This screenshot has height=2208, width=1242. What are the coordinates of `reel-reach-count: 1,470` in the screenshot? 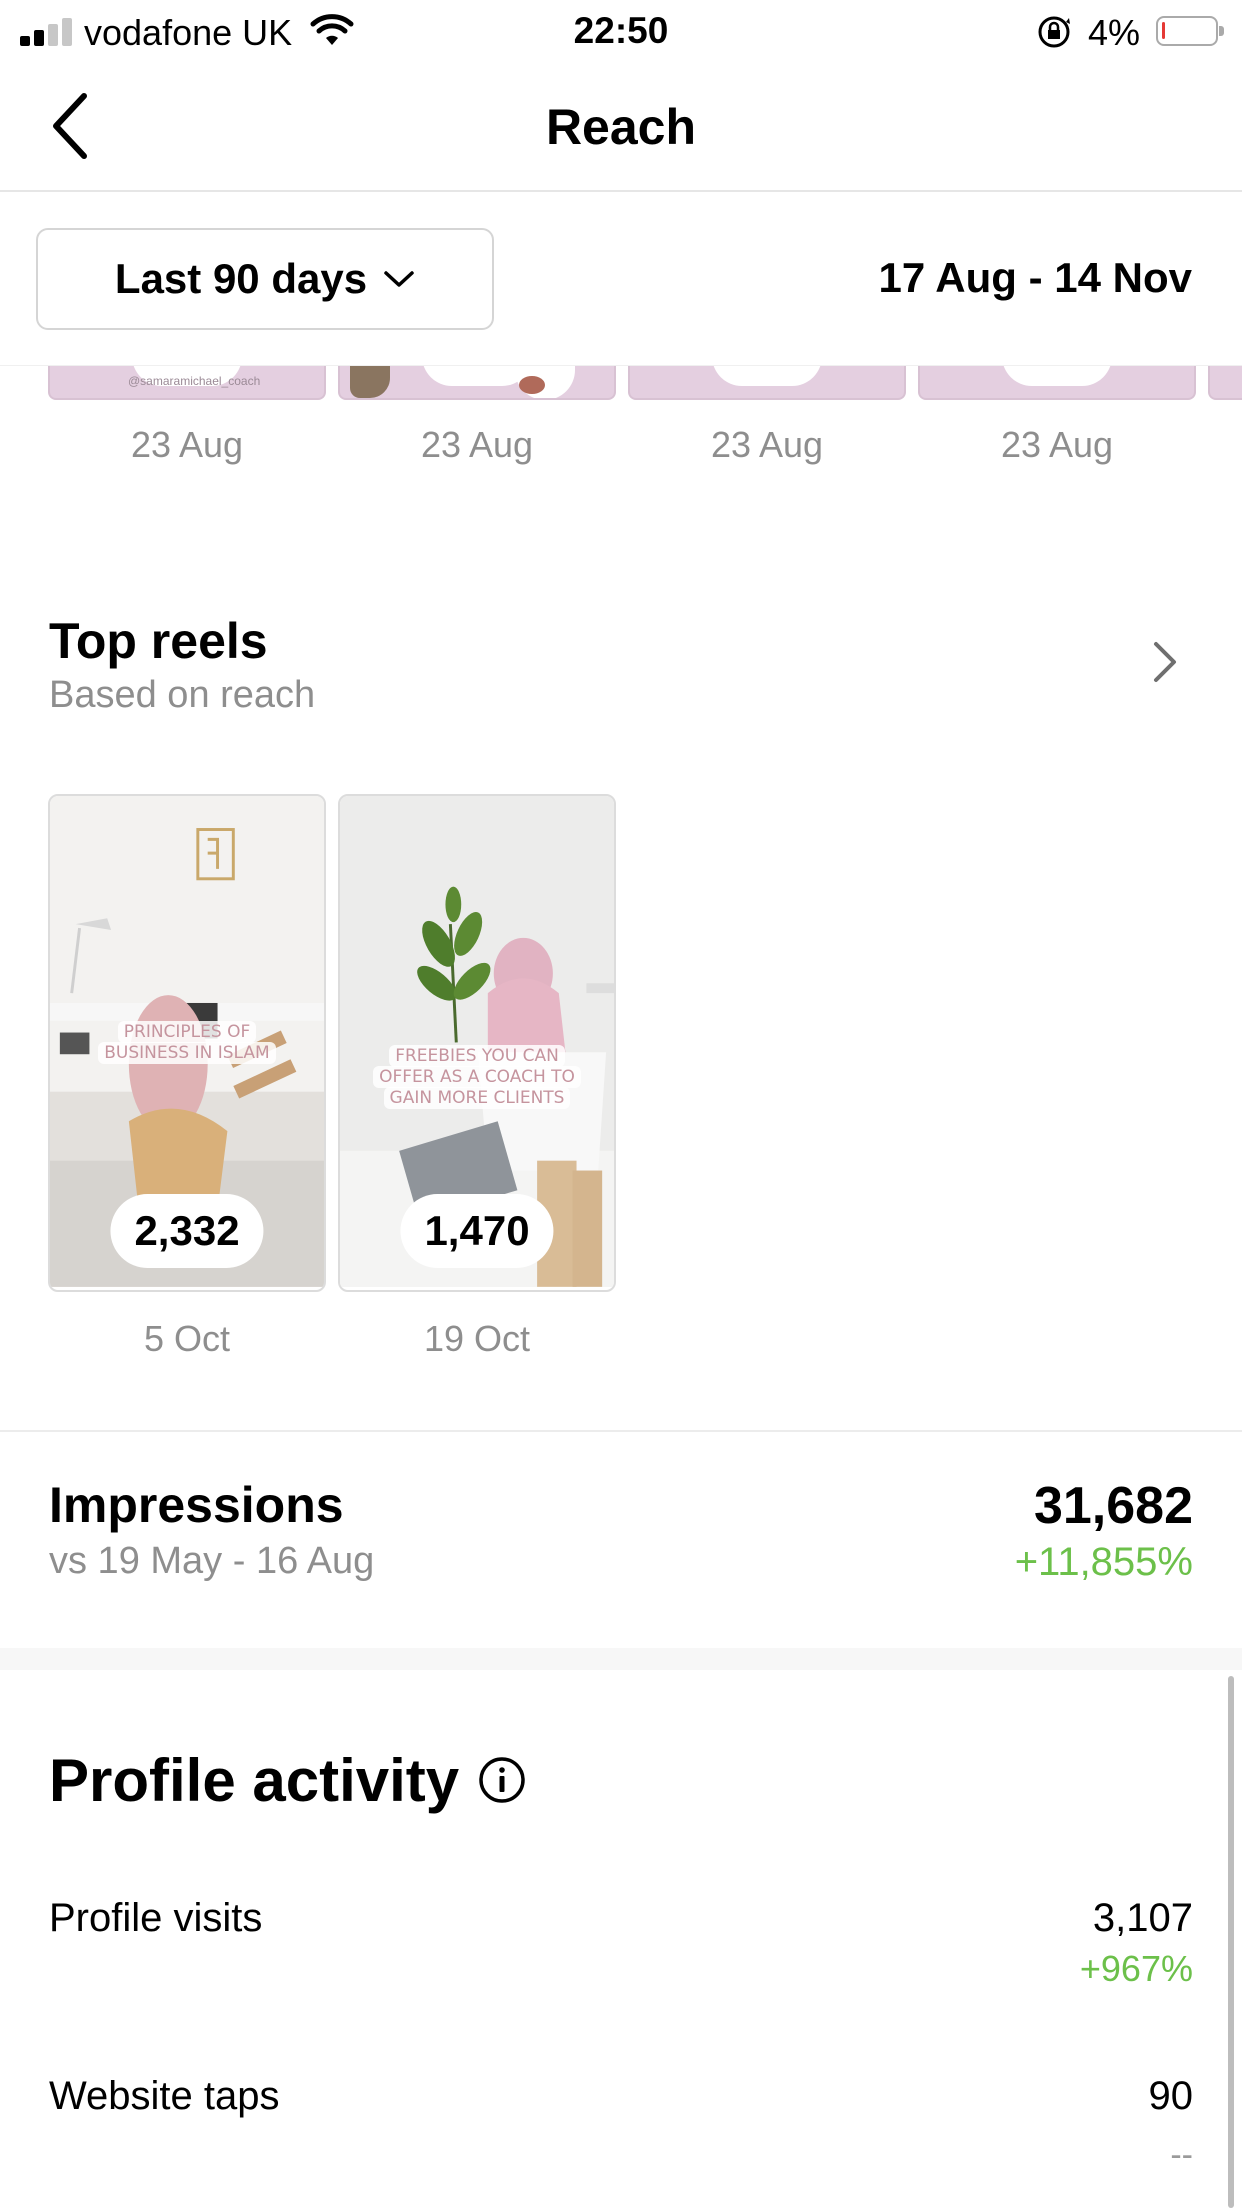 It's located at (477, 1231).